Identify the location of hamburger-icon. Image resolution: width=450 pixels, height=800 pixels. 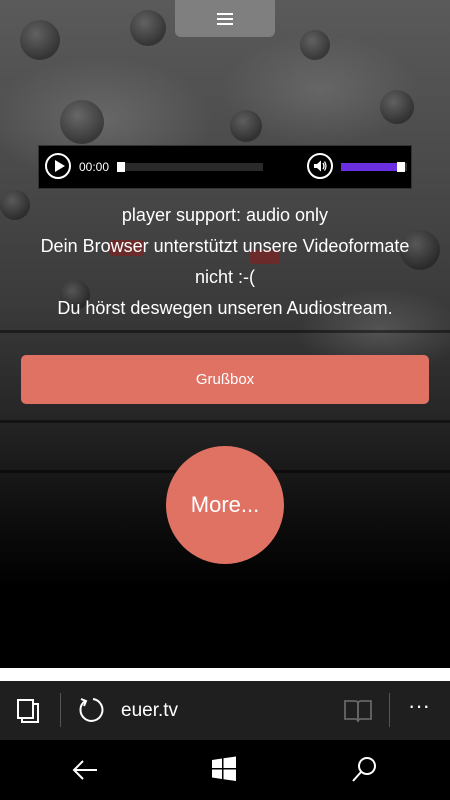
(225, 18).